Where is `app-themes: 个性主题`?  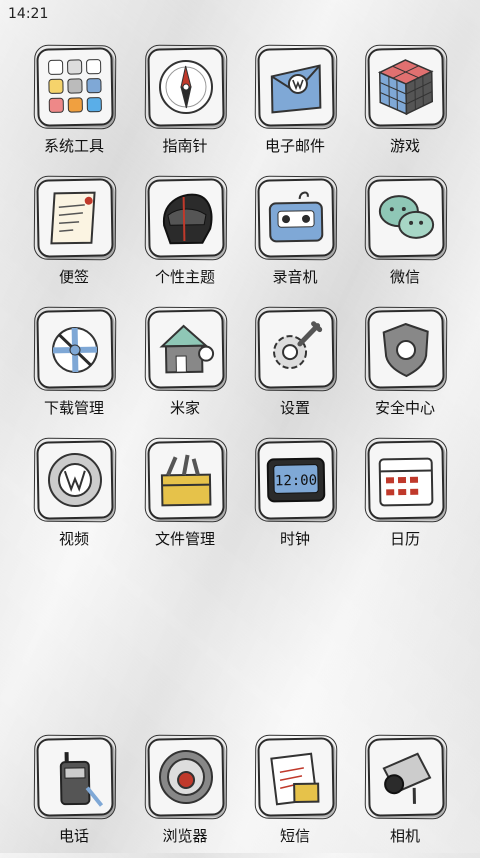 app-themes: 个性主题 is located at coordinates (185, 238).